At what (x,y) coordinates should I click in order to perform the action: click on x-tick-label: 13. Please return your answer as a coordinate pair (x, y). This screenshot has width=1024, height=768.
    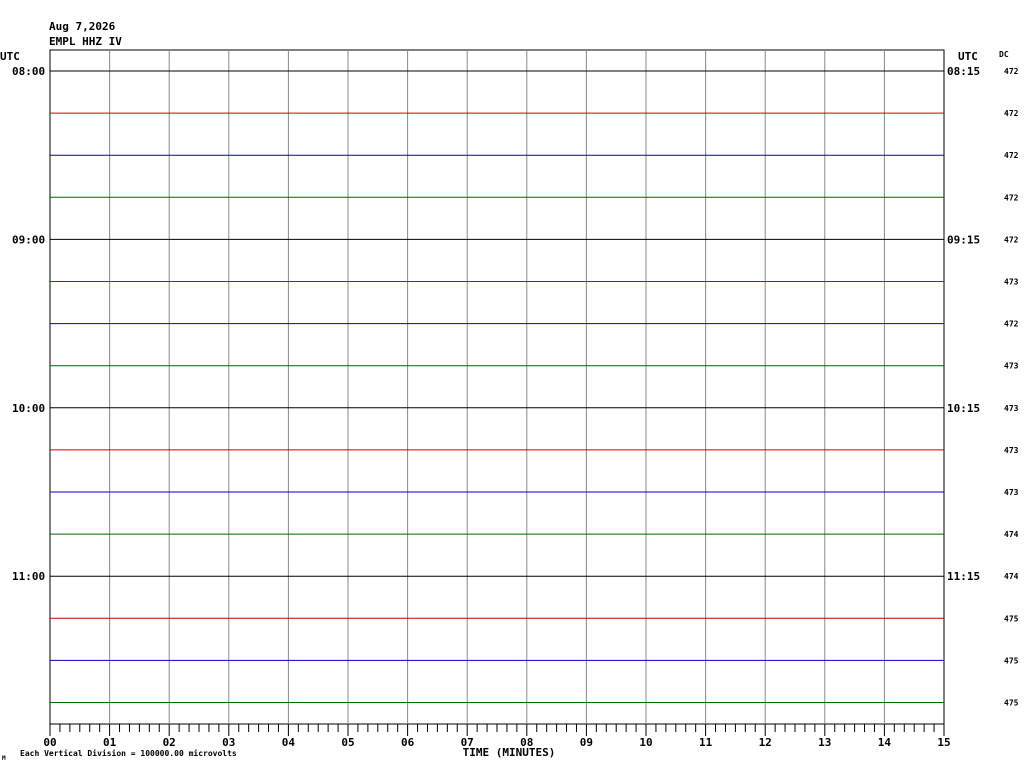
    Looking at the image, I should click on (824, 742).